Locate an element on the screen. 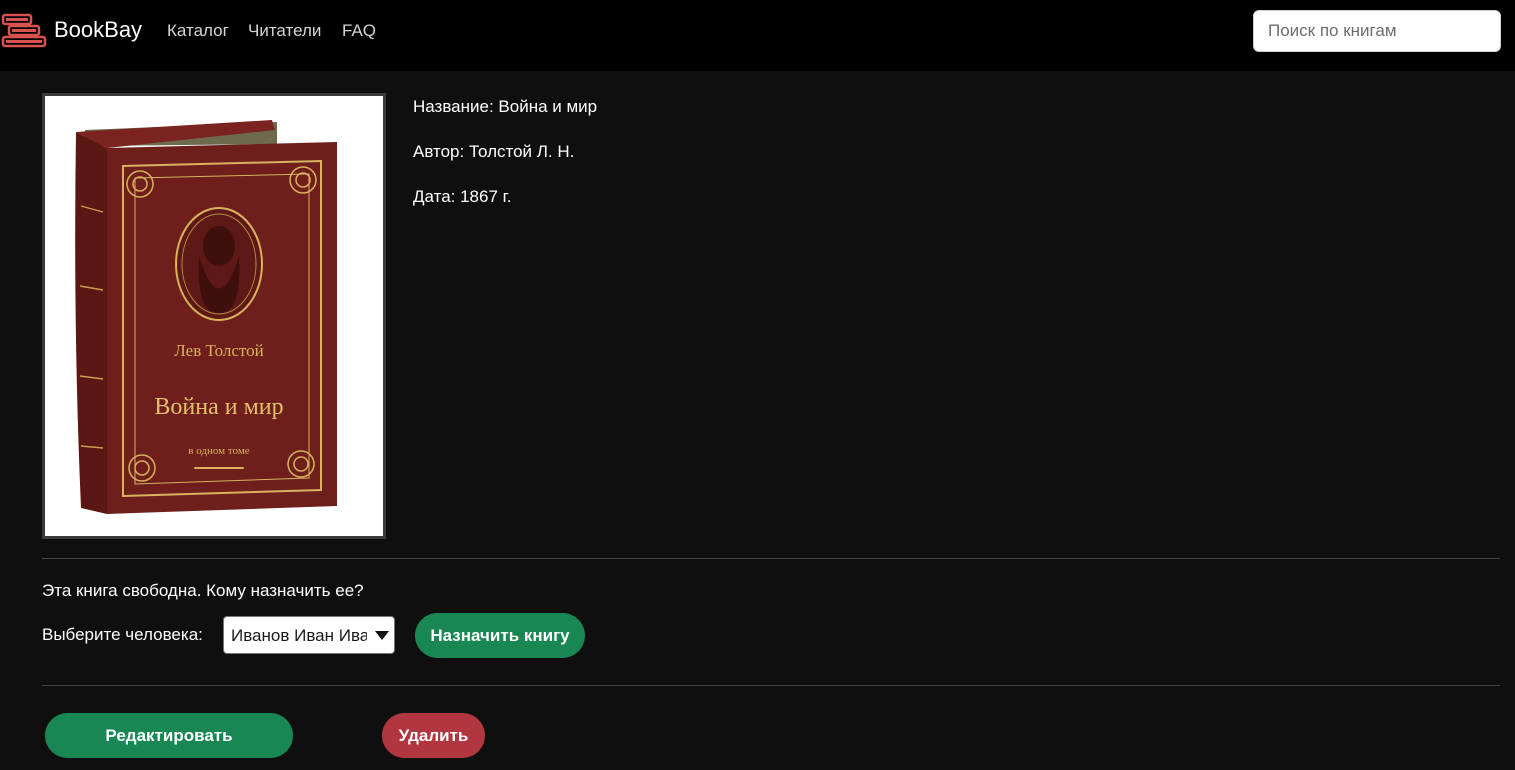  book-cover-image: Лев Толстой Война и мир в одном томе is located at coordinates (214, 316).